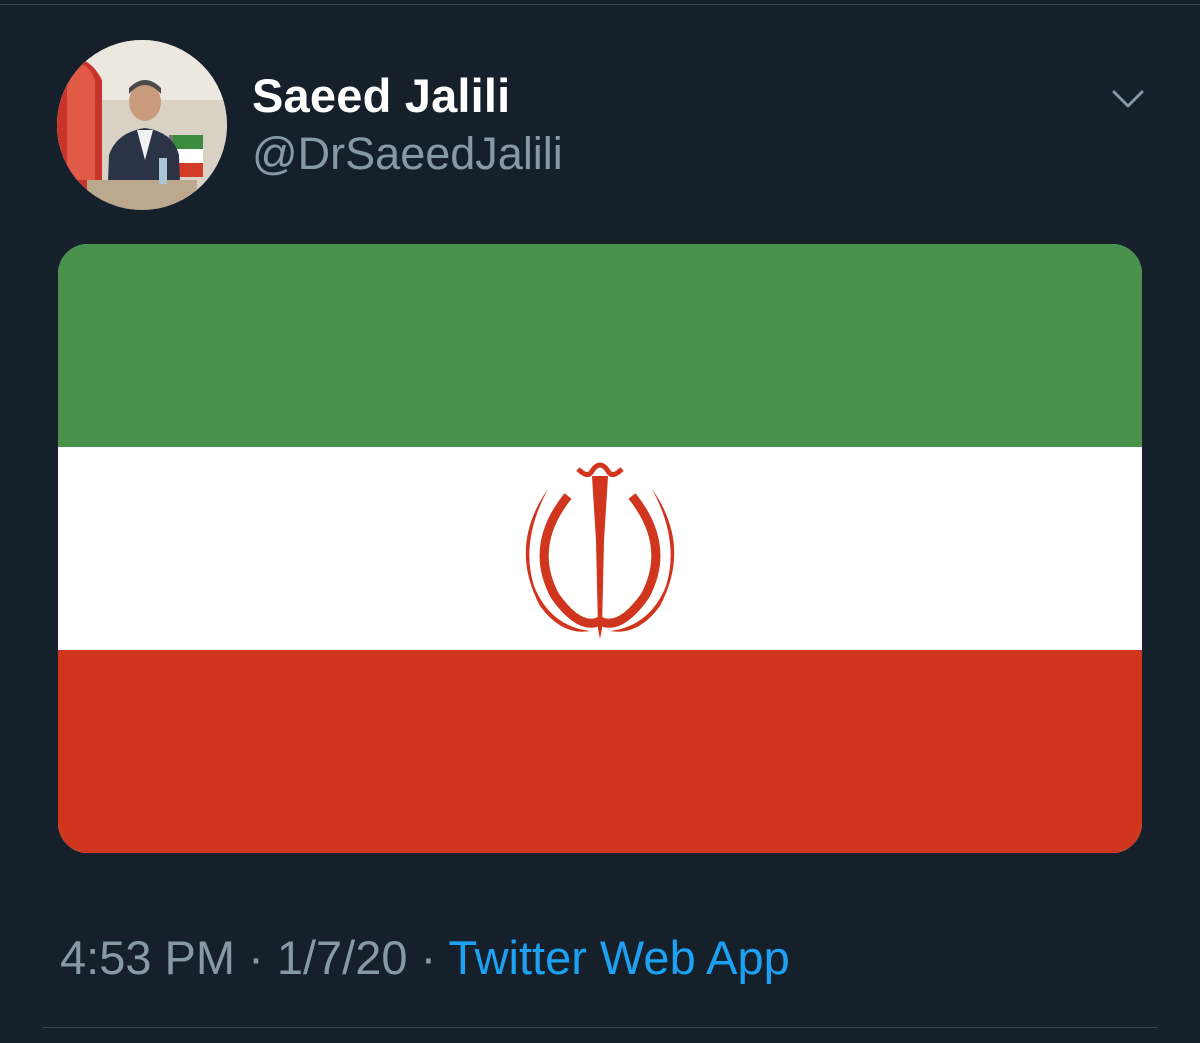 This screenshot has height=1043, width=1200. I want to click on chevron-down-icon, so click(1128, 99).